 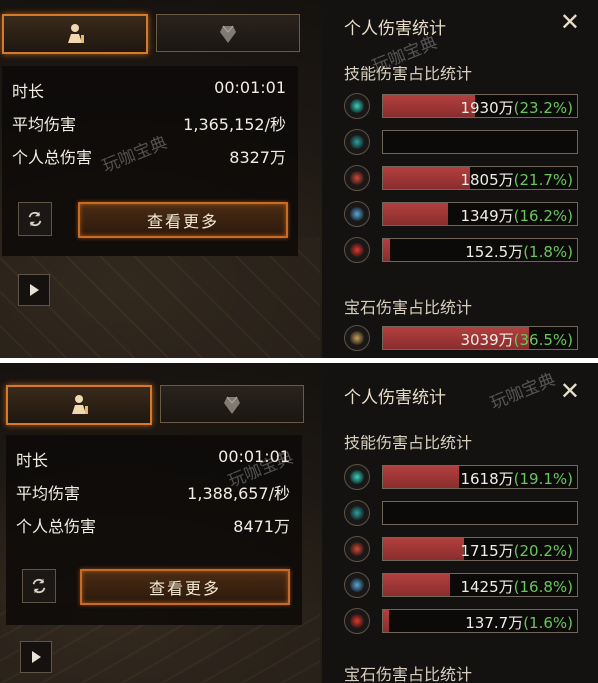 What do you see at coordinates (543, 479) in the screenshot?
I see `damage-percent: (19.1%)` at bounding box center [543, 479].